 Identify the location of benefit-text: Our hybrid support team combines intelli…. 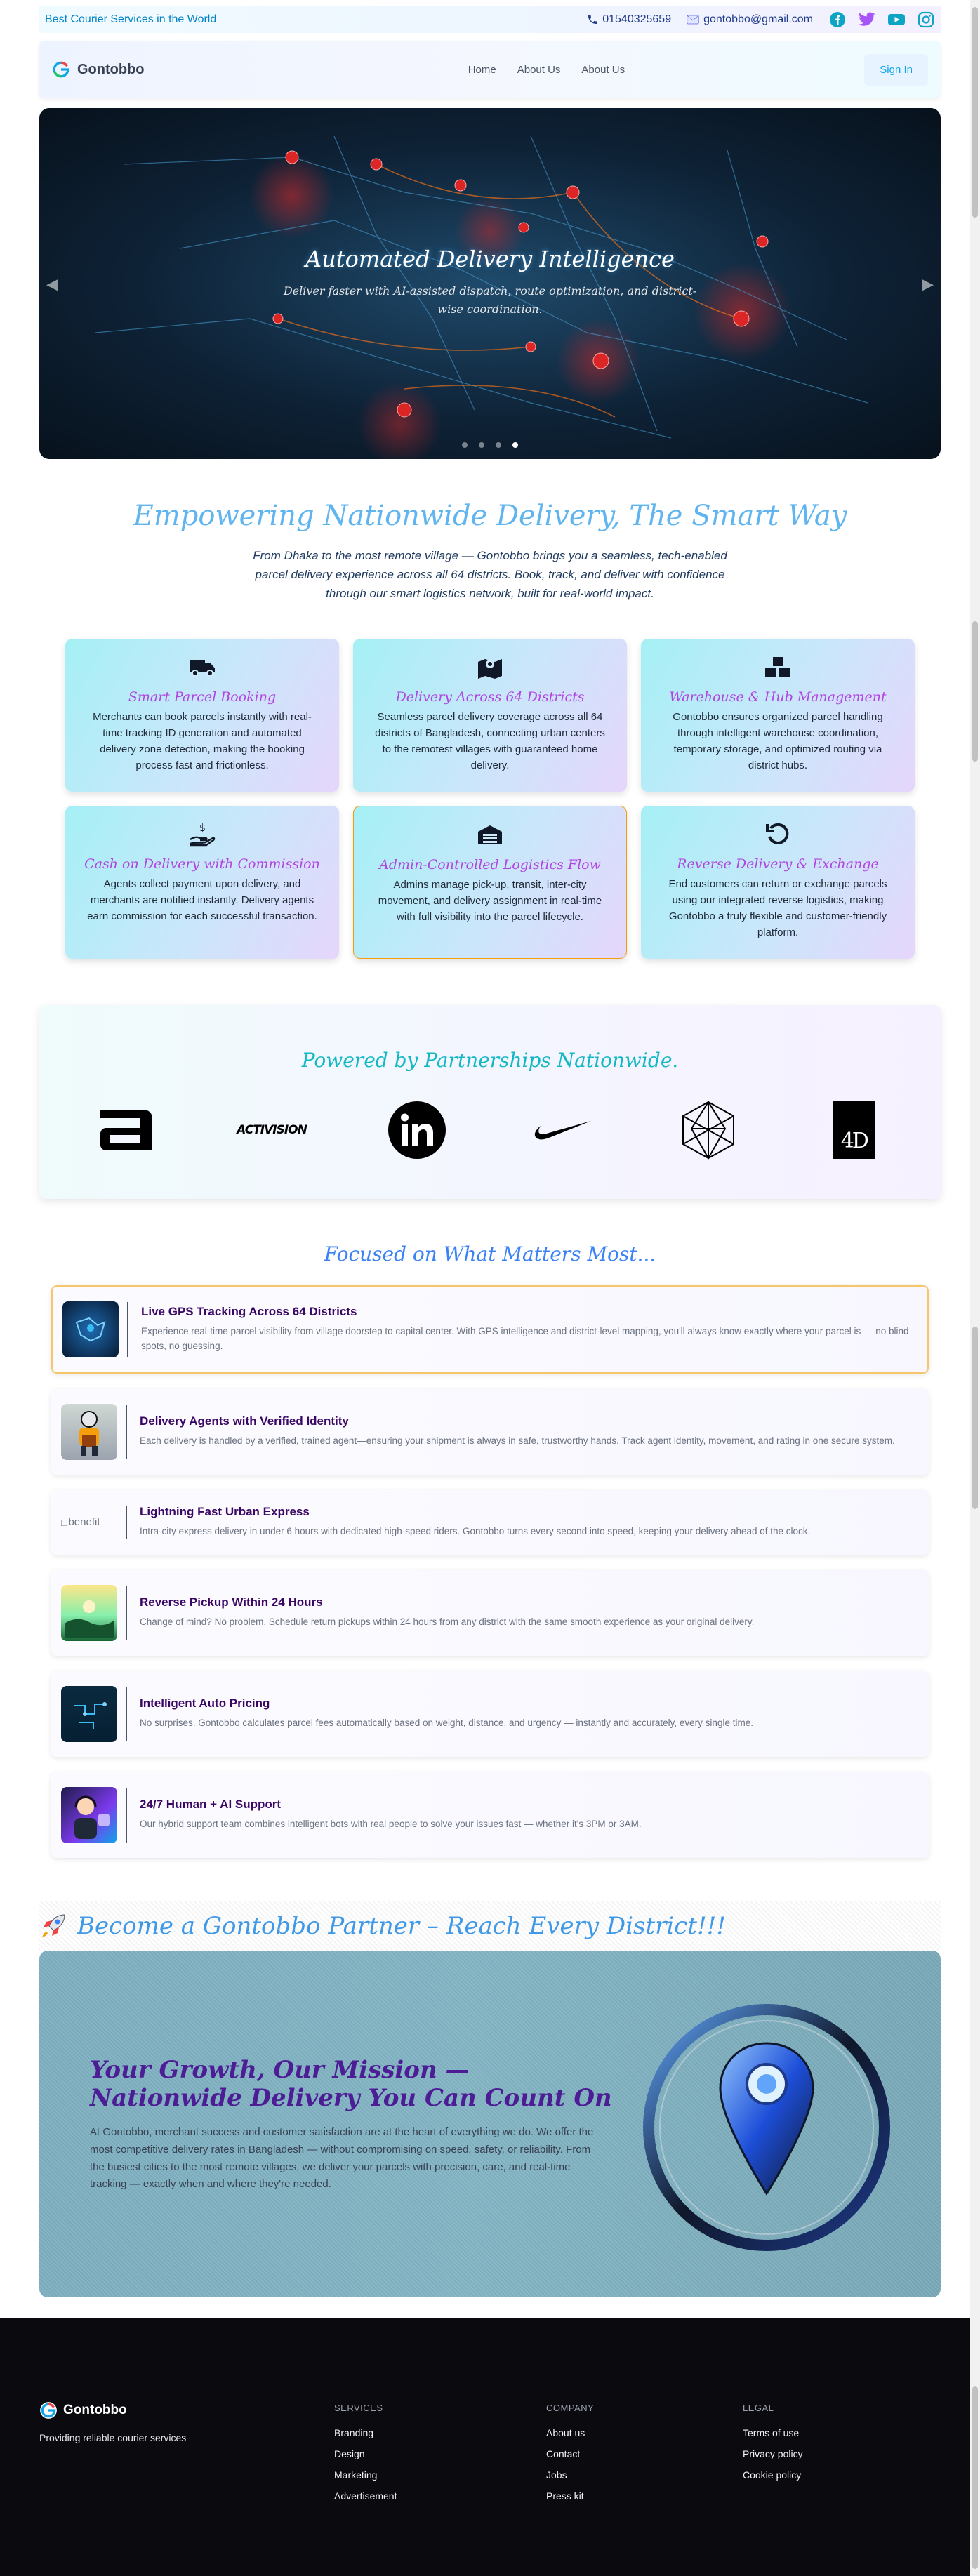
(391, 1825).